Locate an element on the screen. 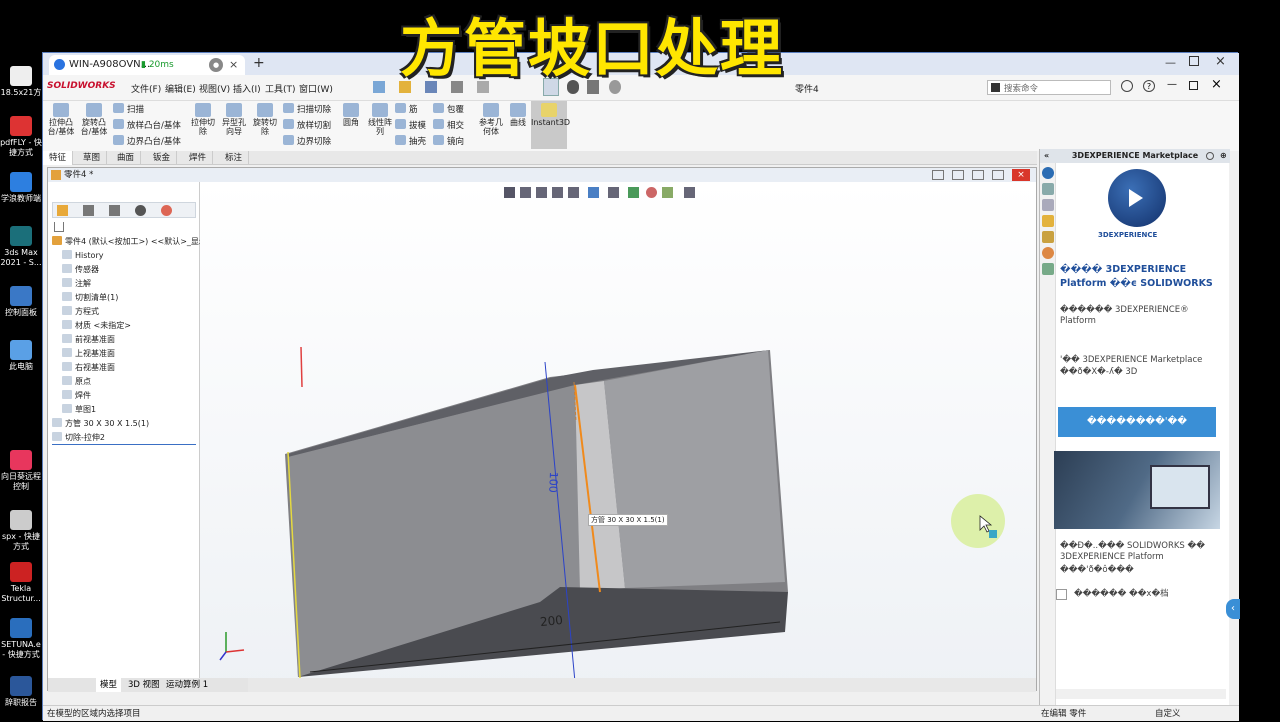 This screenshot has width=1280, height=722. tree-item-front-plane: 前视基准面 is located at coordinates (88, 339).